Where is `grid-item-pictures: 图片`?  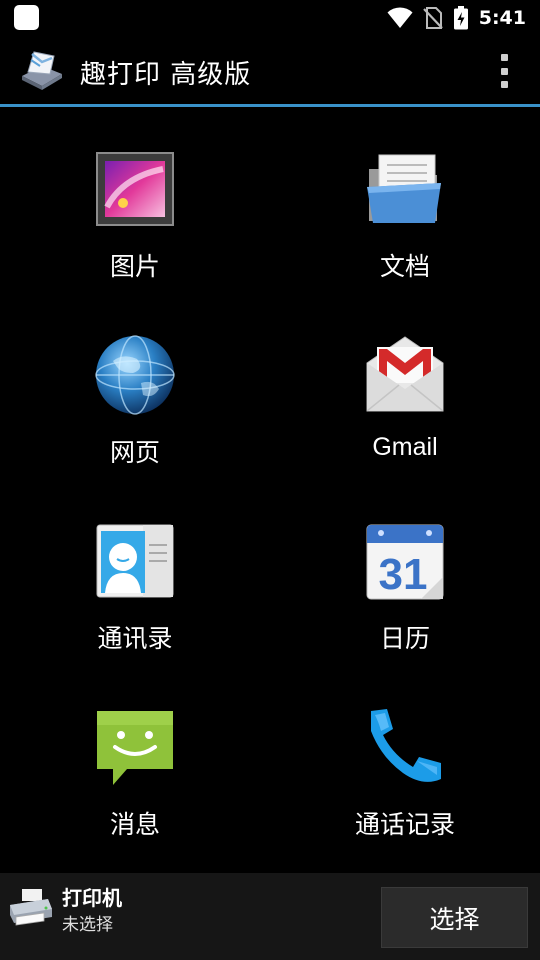 grid-item-pictures: 图片 is located at coordinates (135, 200).